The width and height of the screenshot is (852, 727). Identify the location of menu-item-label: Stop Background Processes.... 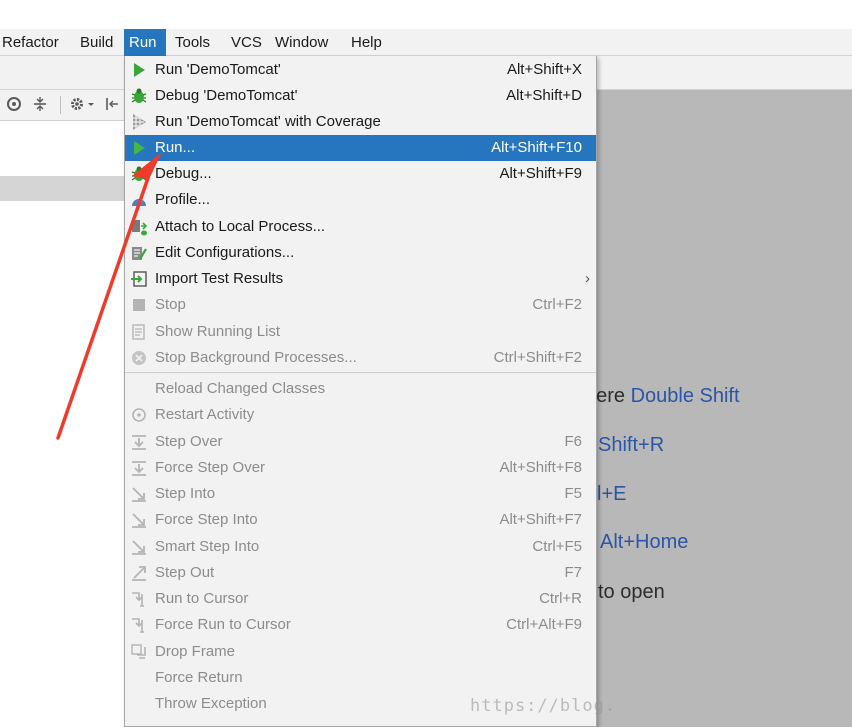
(256, 357).